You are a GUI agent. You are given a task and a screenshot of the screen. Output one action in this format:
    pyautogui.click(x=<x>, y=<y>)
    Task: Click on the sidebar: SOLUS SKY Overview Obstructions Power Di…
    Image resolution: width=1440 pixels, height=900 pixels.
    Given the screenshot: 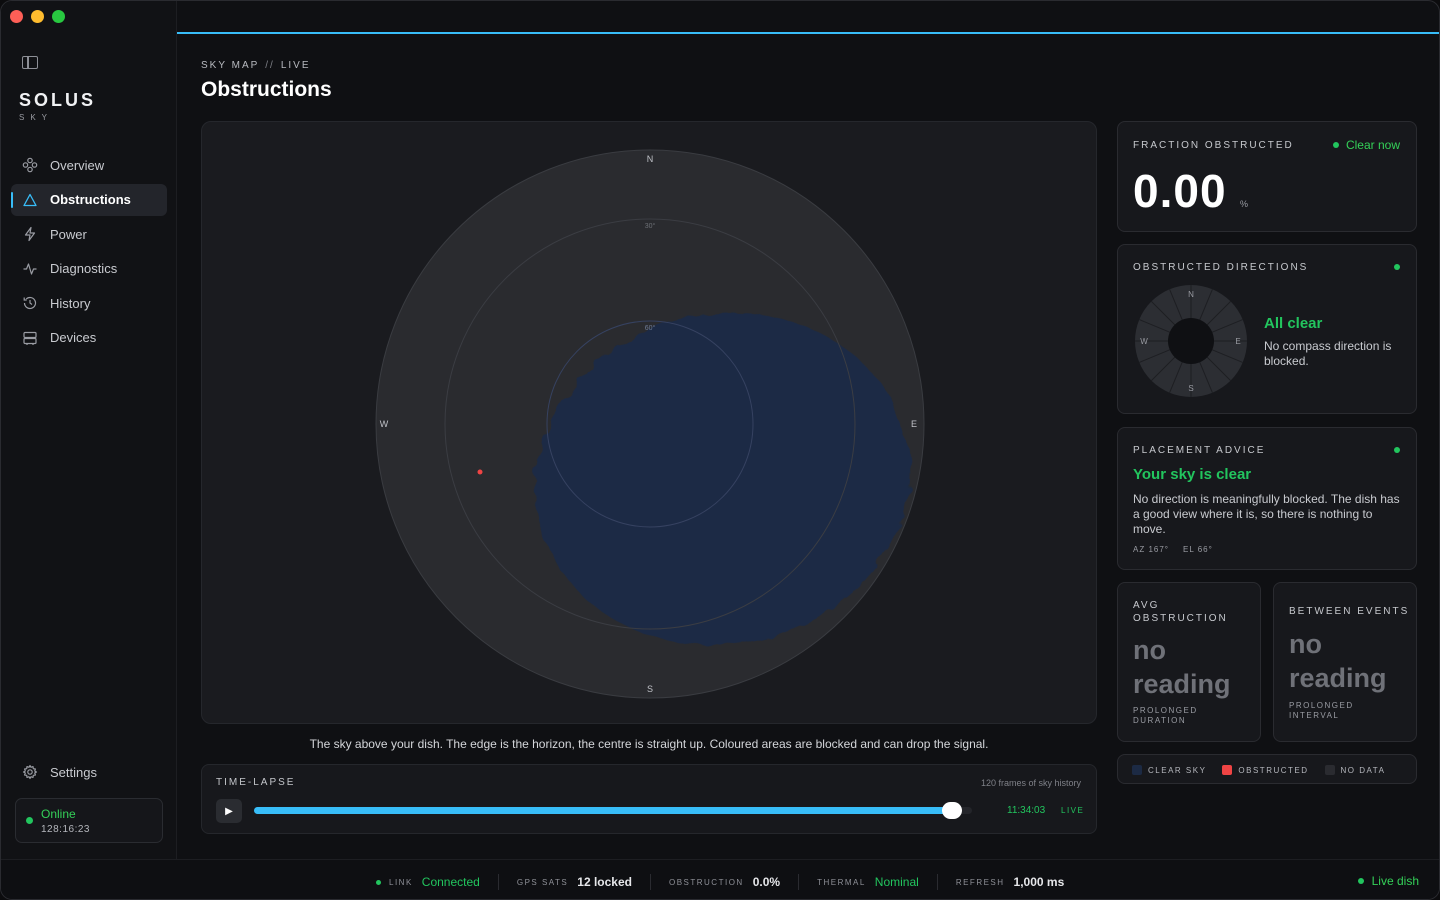 What is the action you would take?
    pyautogui.click(x=89, y=430)
    